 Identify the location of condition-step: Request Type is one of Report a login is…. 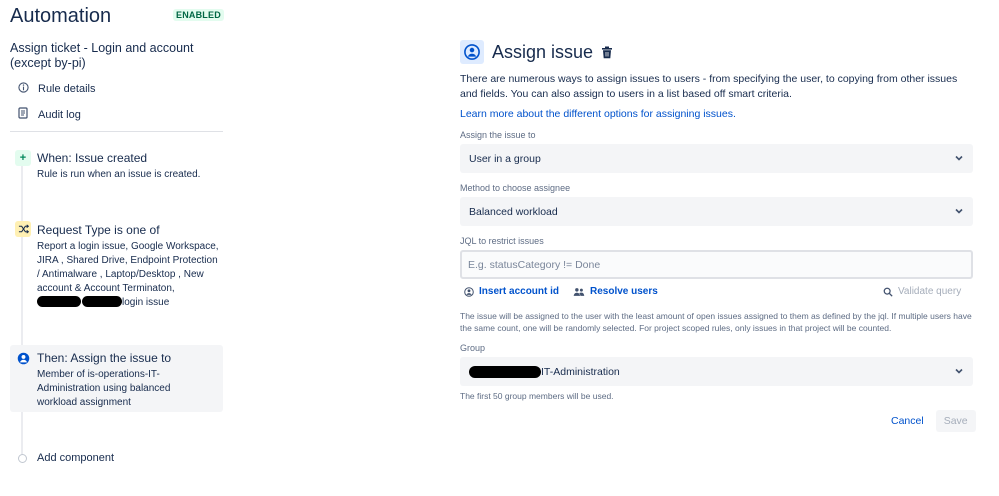
(116, 267).